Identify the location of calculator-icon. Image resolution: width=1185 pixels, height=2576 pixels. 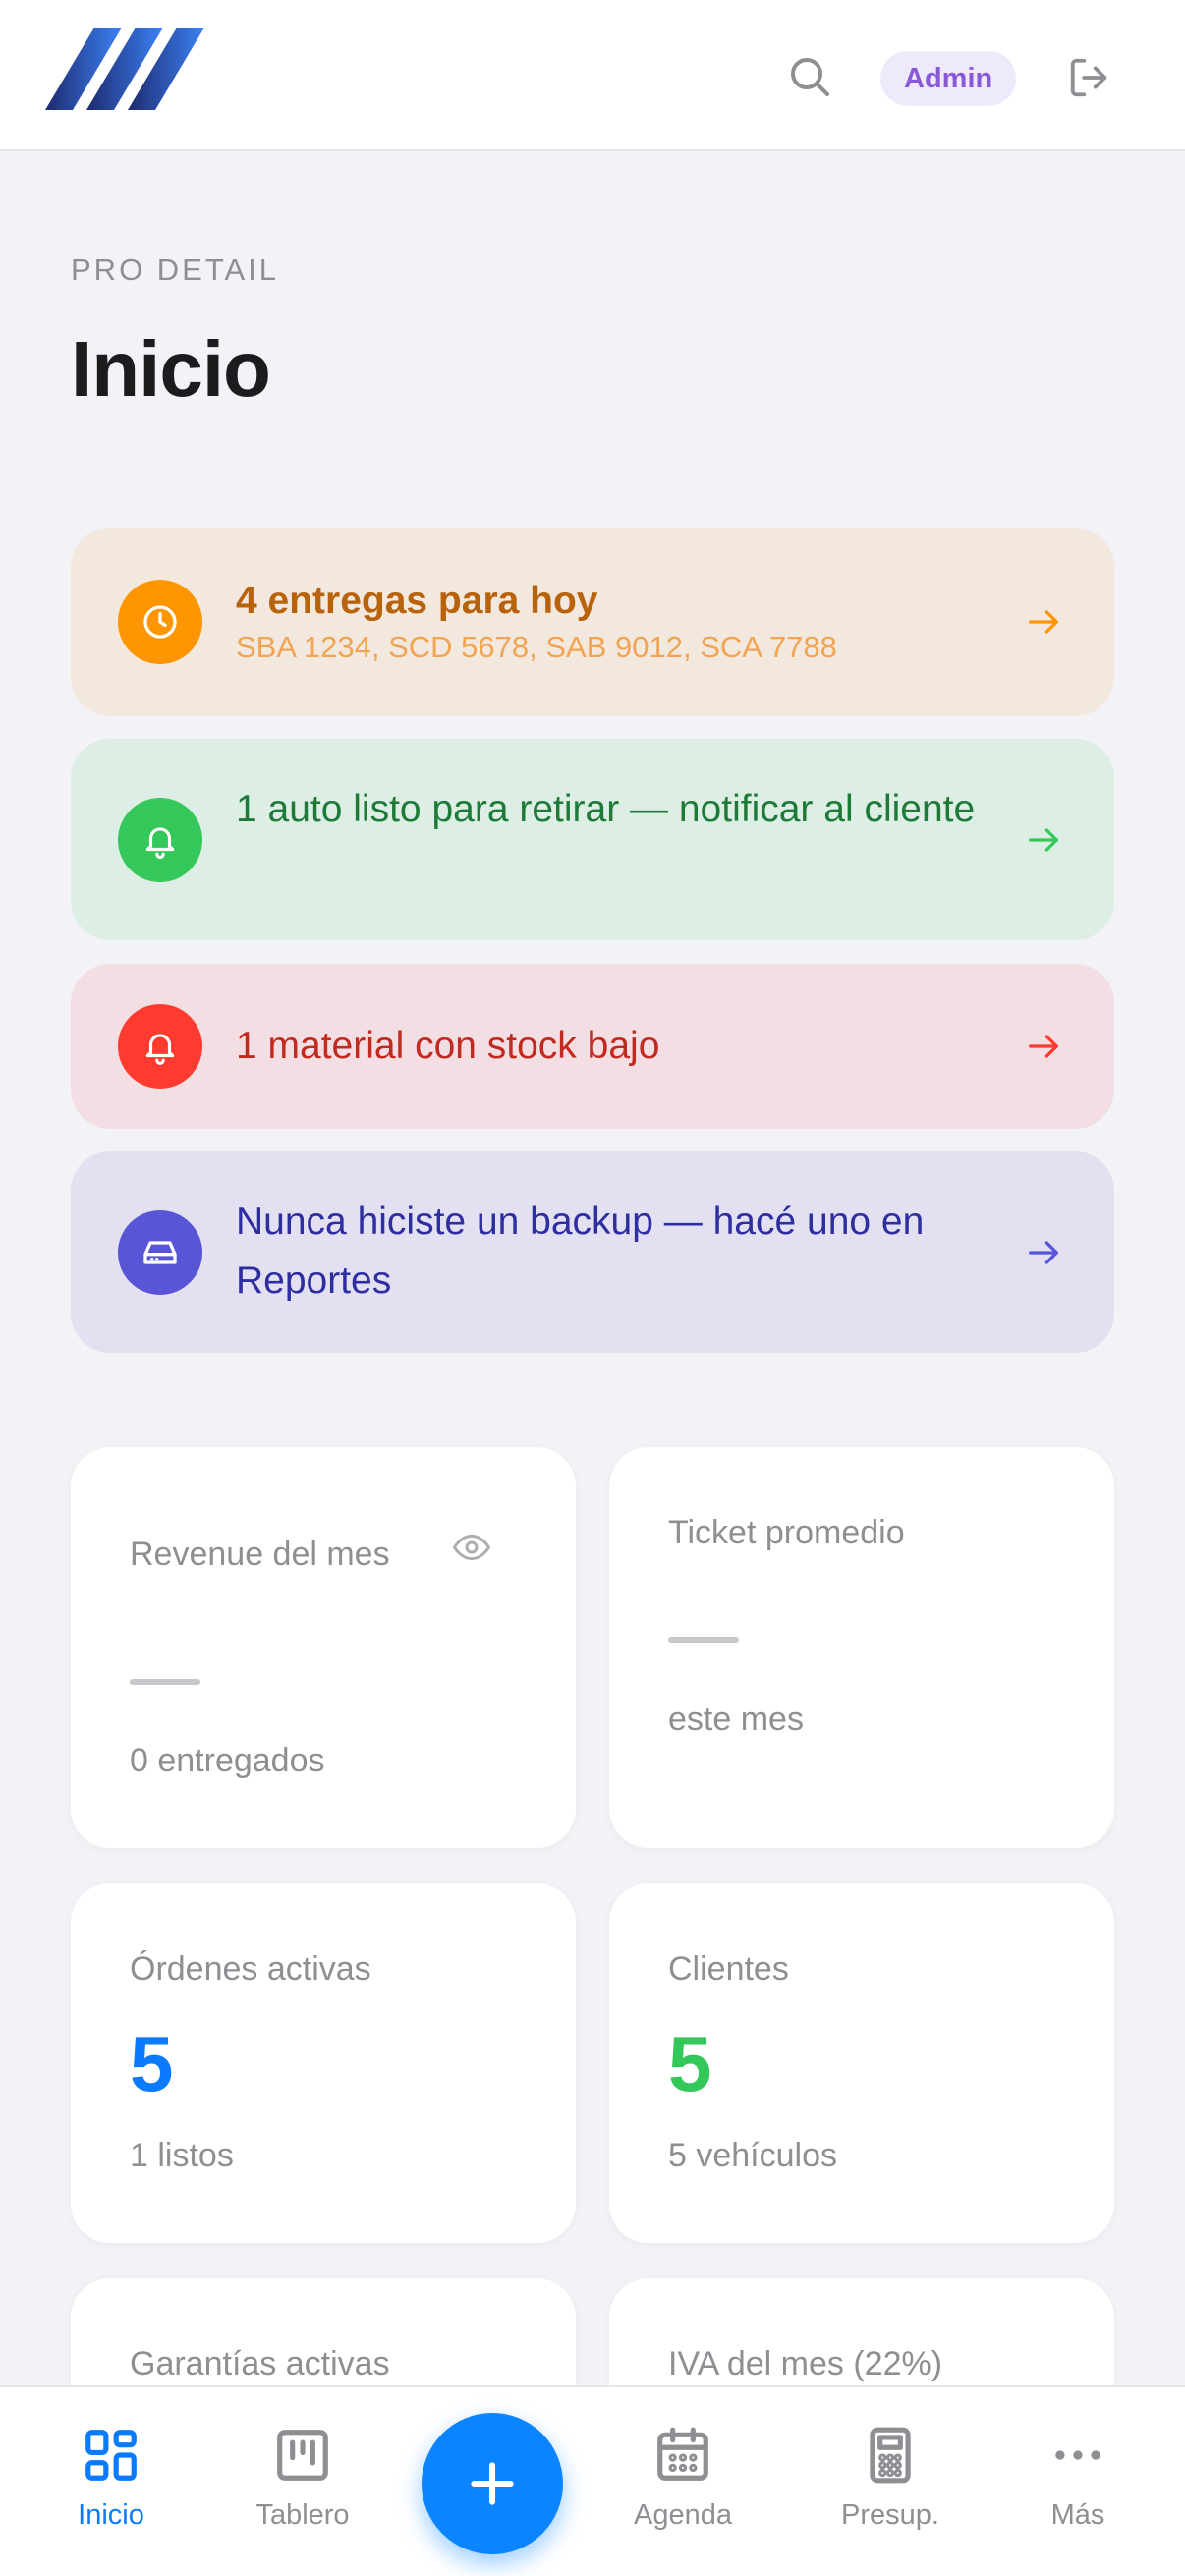
(891, 2455).